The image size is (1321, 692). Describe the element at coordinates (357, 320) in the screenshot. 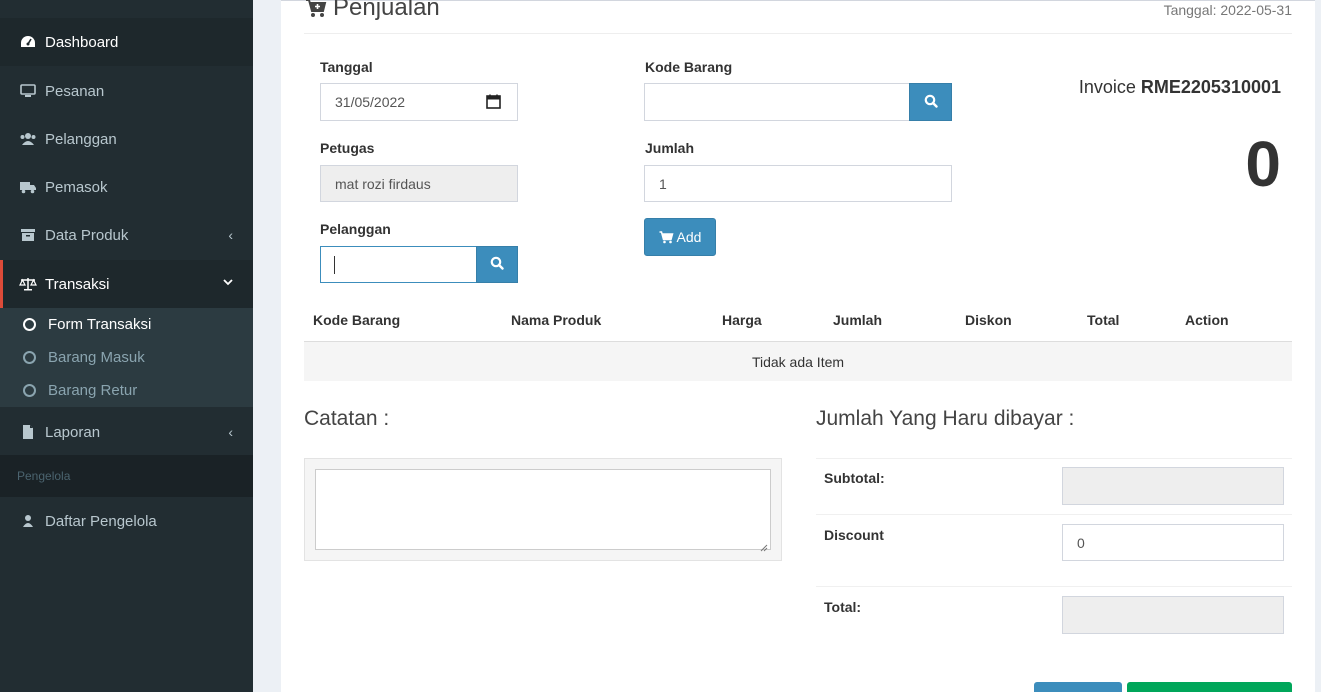

I see `column-header-kode-barang: Kode Barang` at that location.